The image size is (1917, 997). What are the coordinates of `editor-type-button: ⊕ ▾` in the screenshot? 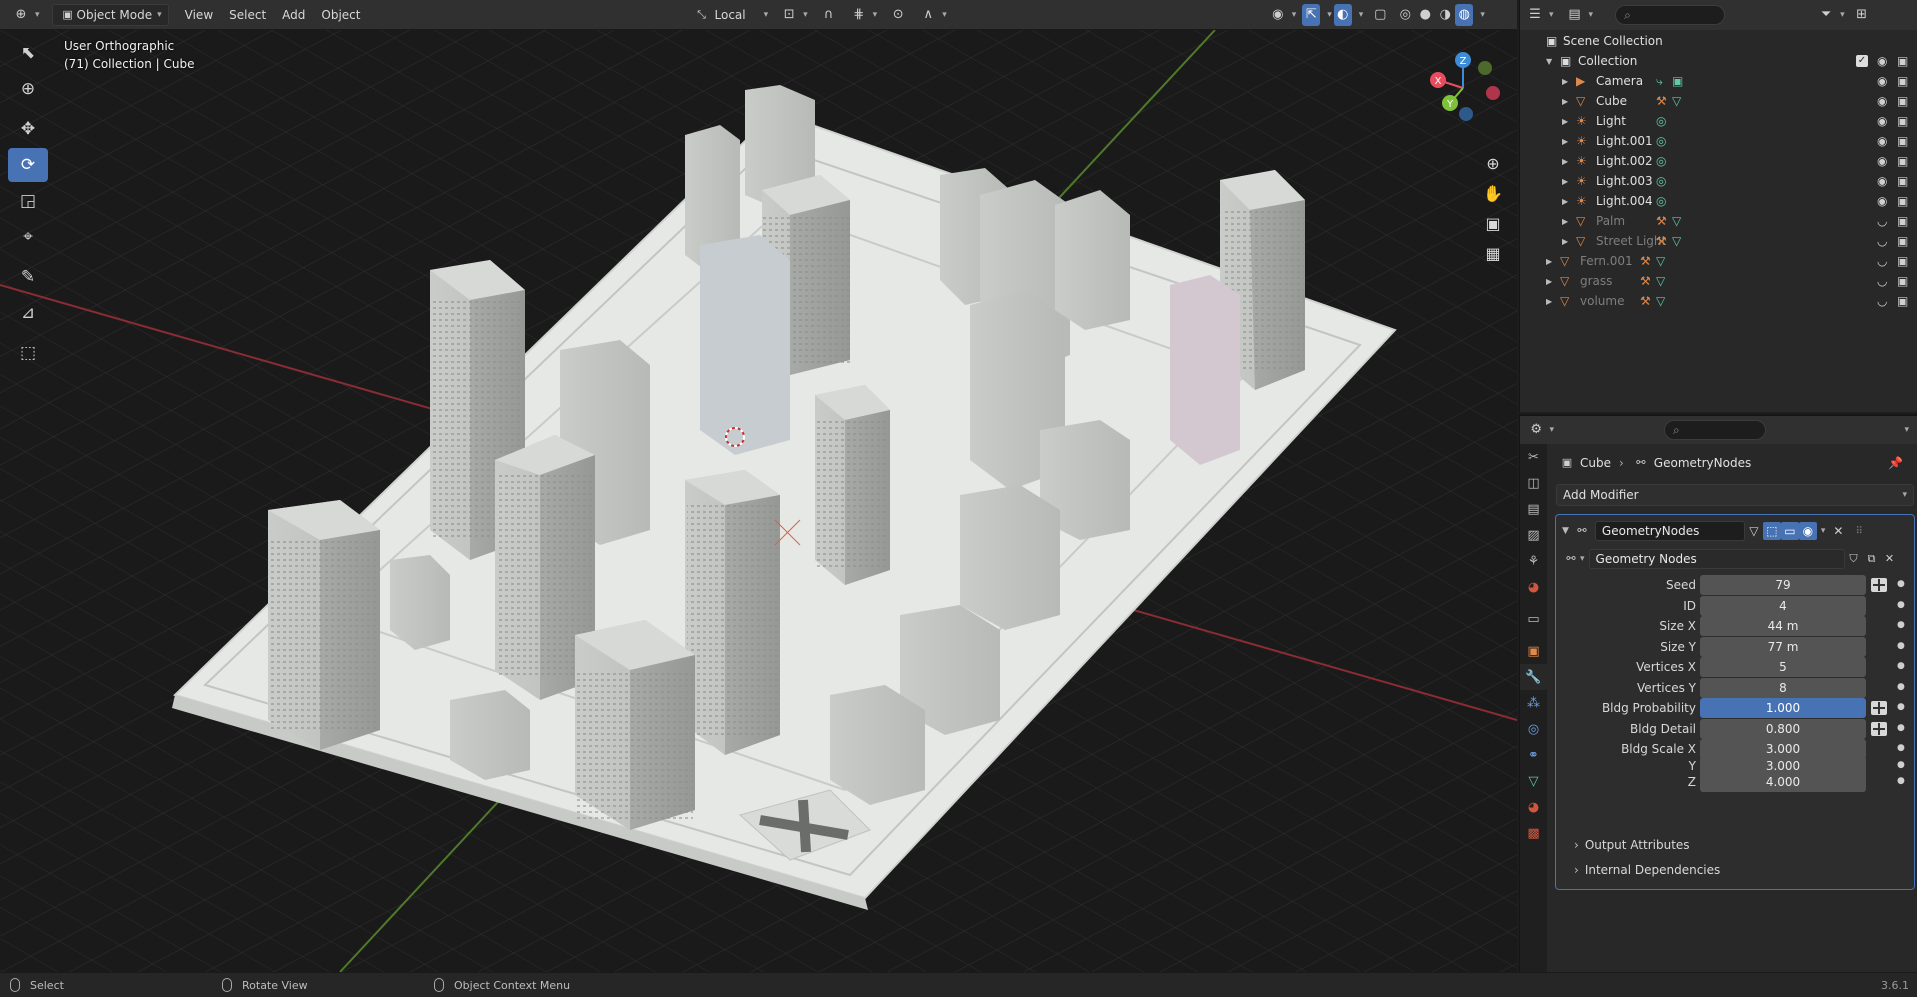 It's located at (26, 15).